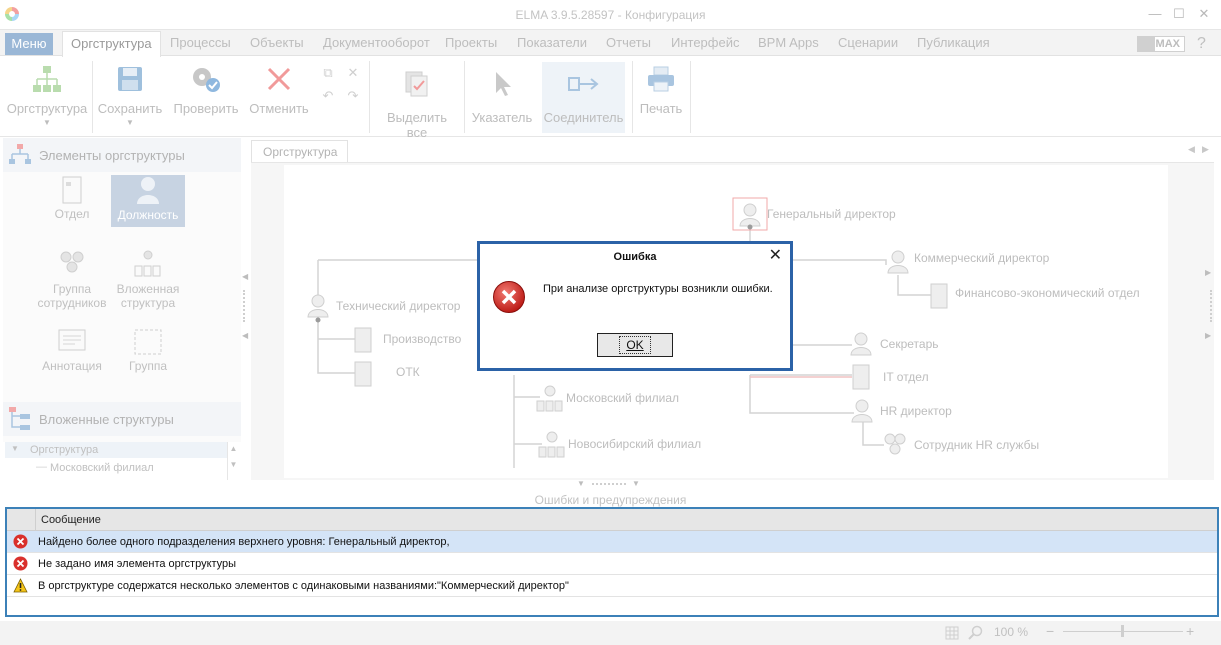  I want to click on node-otk: ОТК, so click(408, 372).